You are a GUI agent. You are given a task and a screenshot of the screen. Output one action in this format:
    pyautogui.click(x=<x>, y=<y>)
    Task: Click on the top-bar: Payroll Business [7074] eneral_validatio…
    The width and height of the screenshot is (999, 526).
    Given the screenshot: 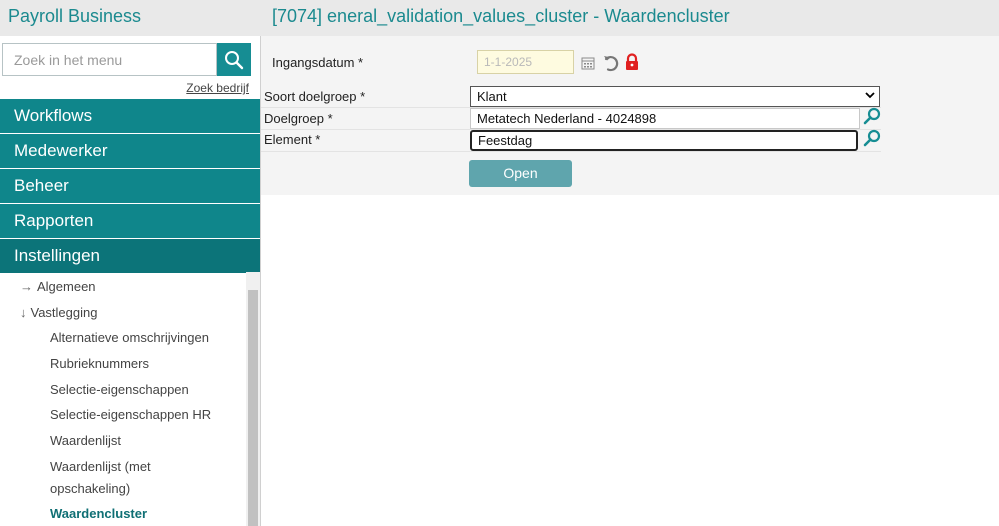 What is the action you would take?
    pyautogui.click(x=499, y=18)
    